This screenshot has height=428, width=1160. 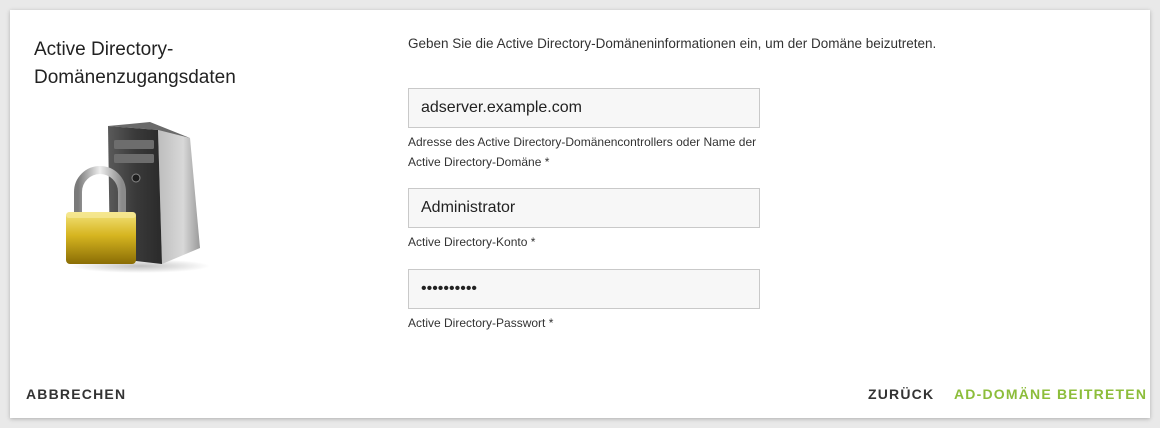 I want to click on password-field-group: Active Directory-Passwort *, so click(x=584, y=301).